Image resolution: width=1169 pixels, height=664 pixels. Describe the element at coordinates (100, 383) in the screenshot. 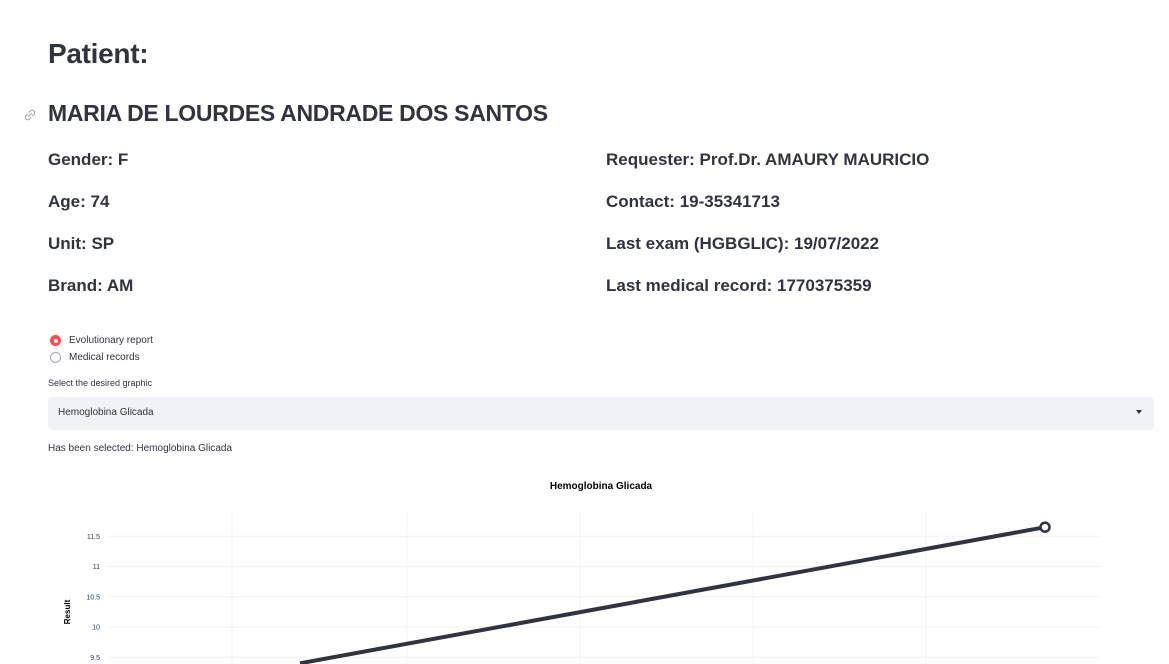

I see `graphic-select-label: Select the desired graphic` at that location.